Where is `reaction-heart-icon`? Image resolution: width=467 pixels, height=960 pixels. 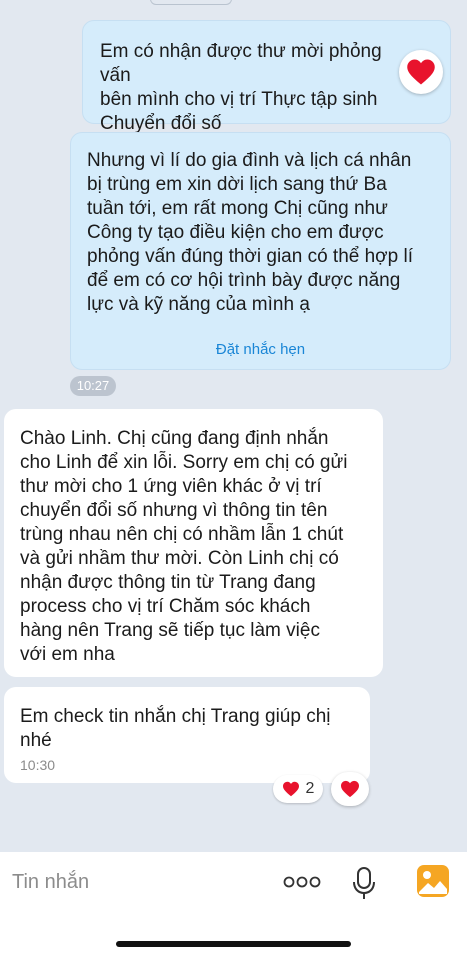 reaction-heart-icon is located at coordinates (421, 72).